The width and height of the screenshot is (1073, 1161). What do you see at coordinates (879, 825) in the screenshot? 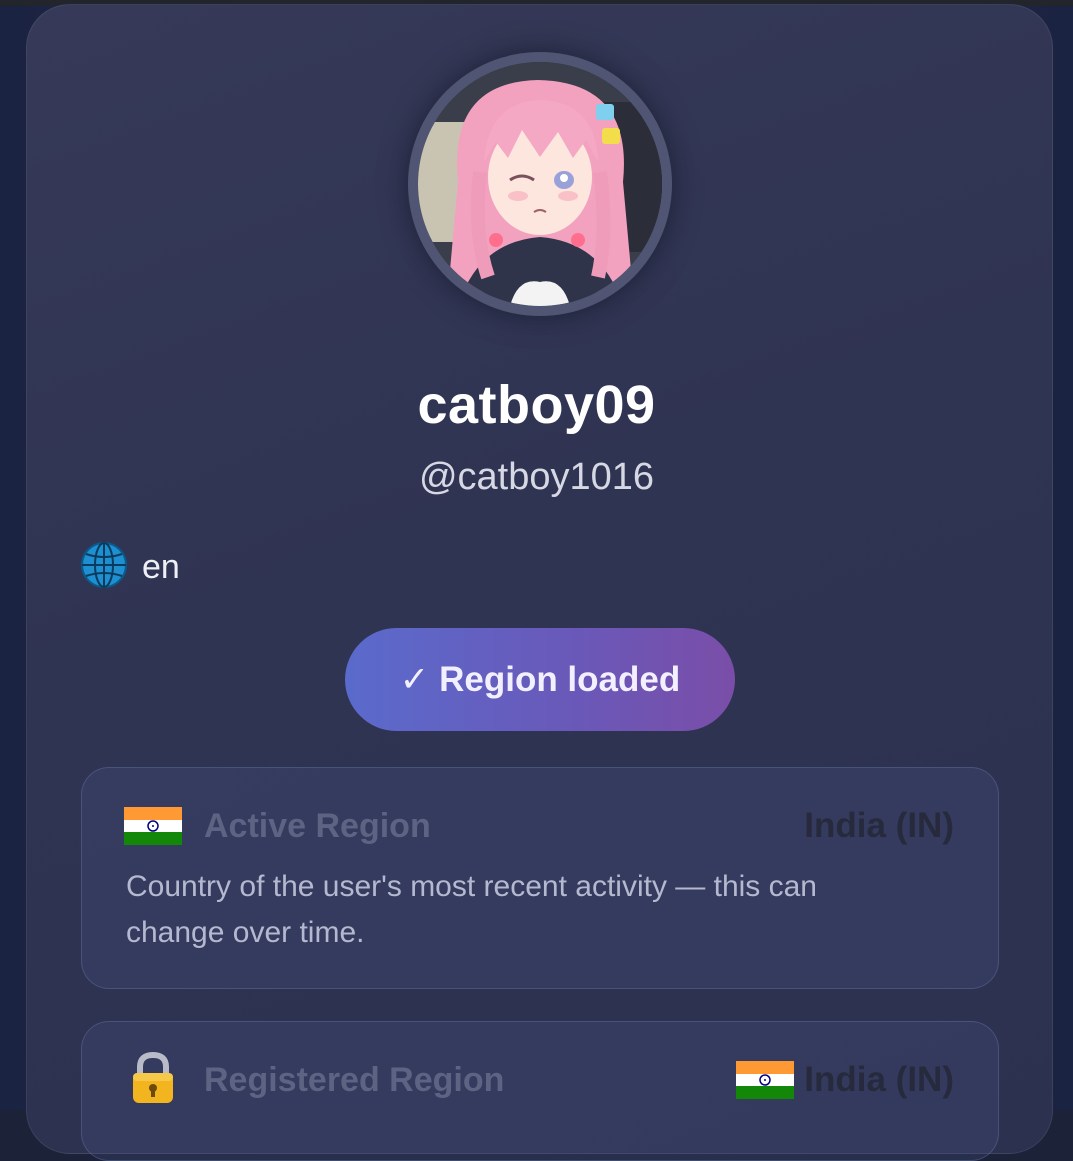
I see `active-region-value: India (IN)` at bounding box center [879, 825].